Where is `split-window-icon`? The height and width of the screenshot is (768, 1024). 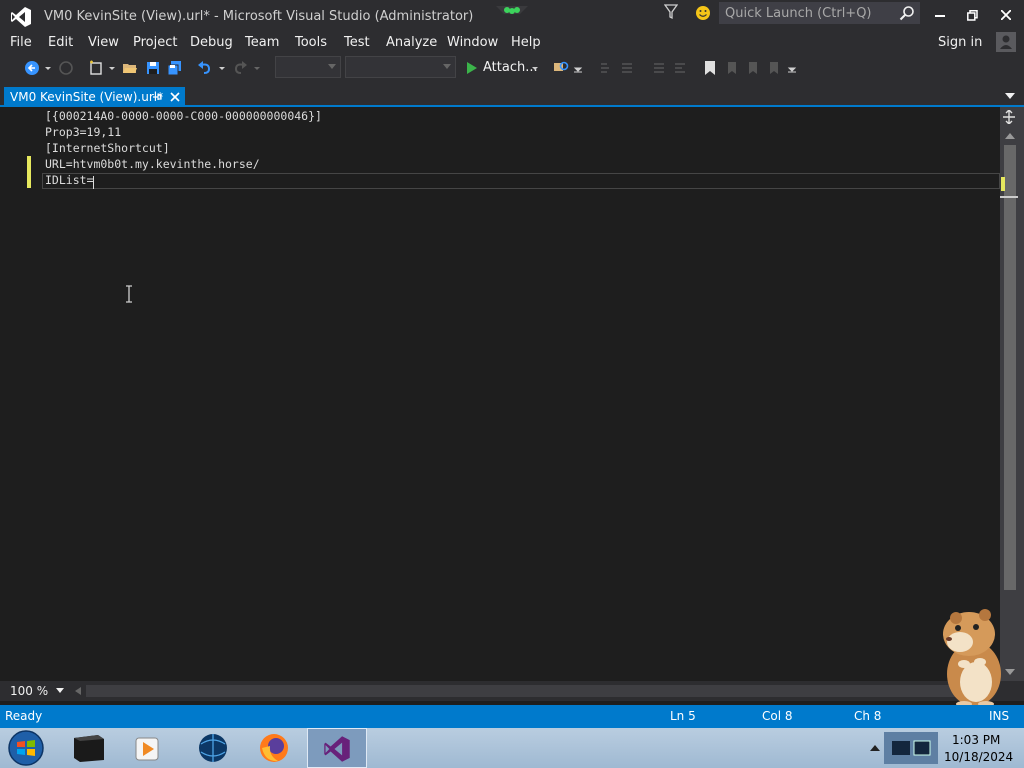 split-window-icon is located at coordinates (1009, 117).